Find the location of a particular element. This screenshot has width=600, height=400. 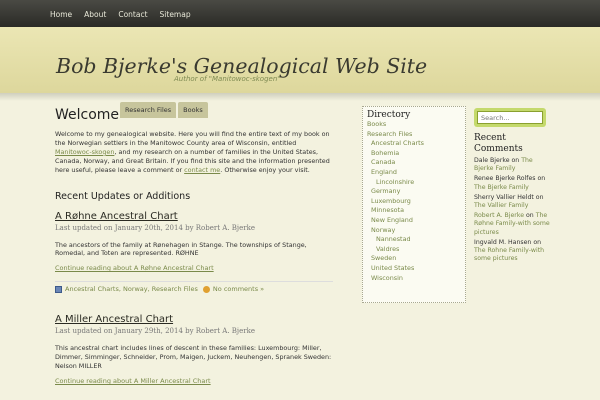

post-categories: Ancestral Charts, Norway, Research Files is located at coordinates (131, 289).